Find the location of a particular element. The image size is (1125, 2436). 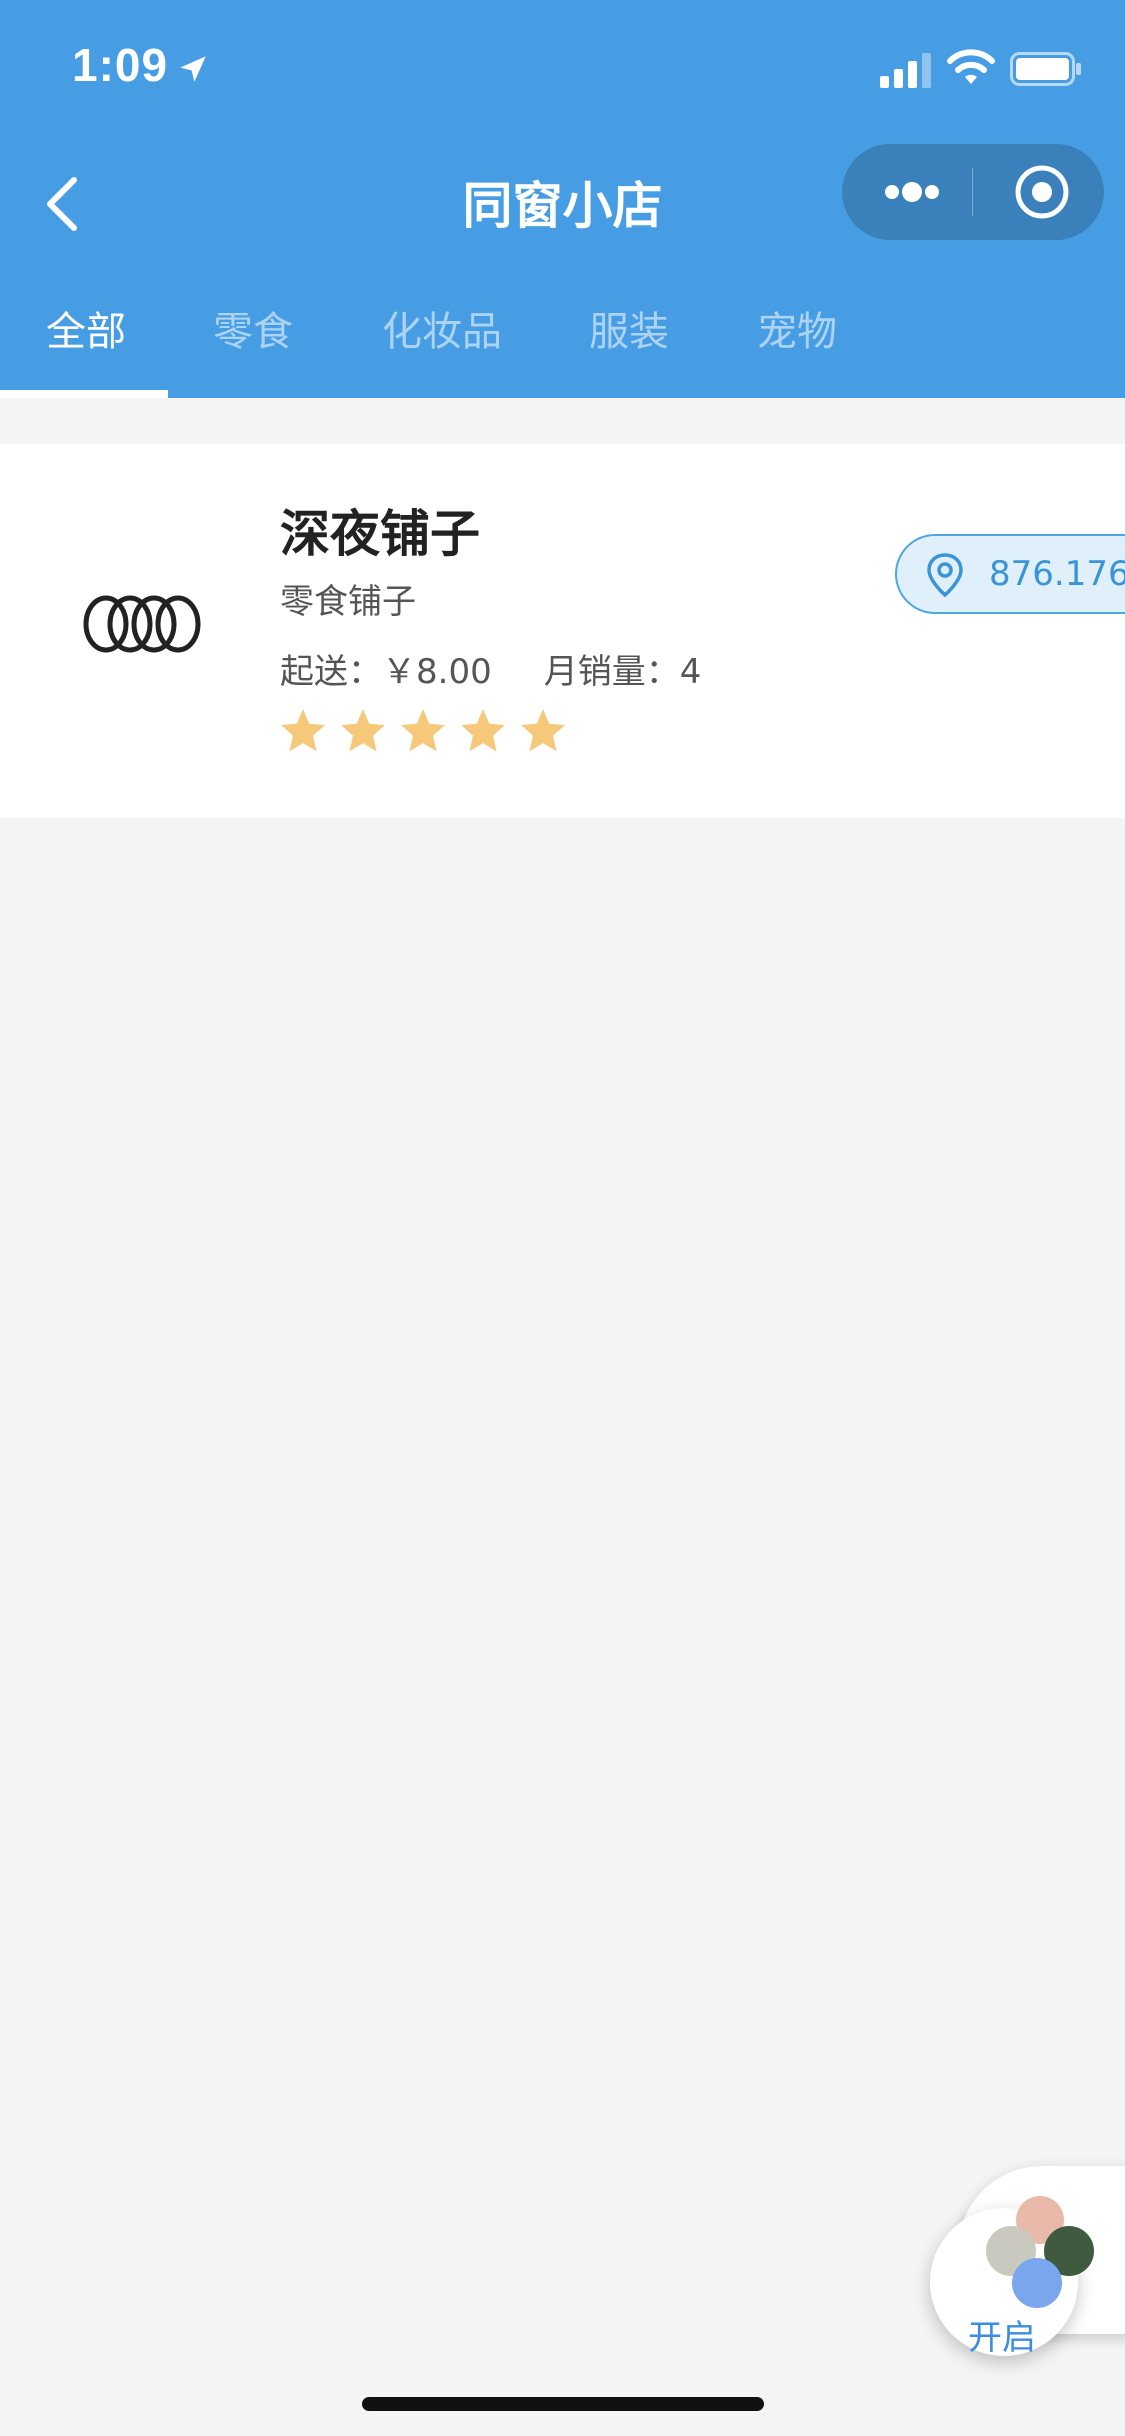

battery-icon is located at coordinates (1045, 69).